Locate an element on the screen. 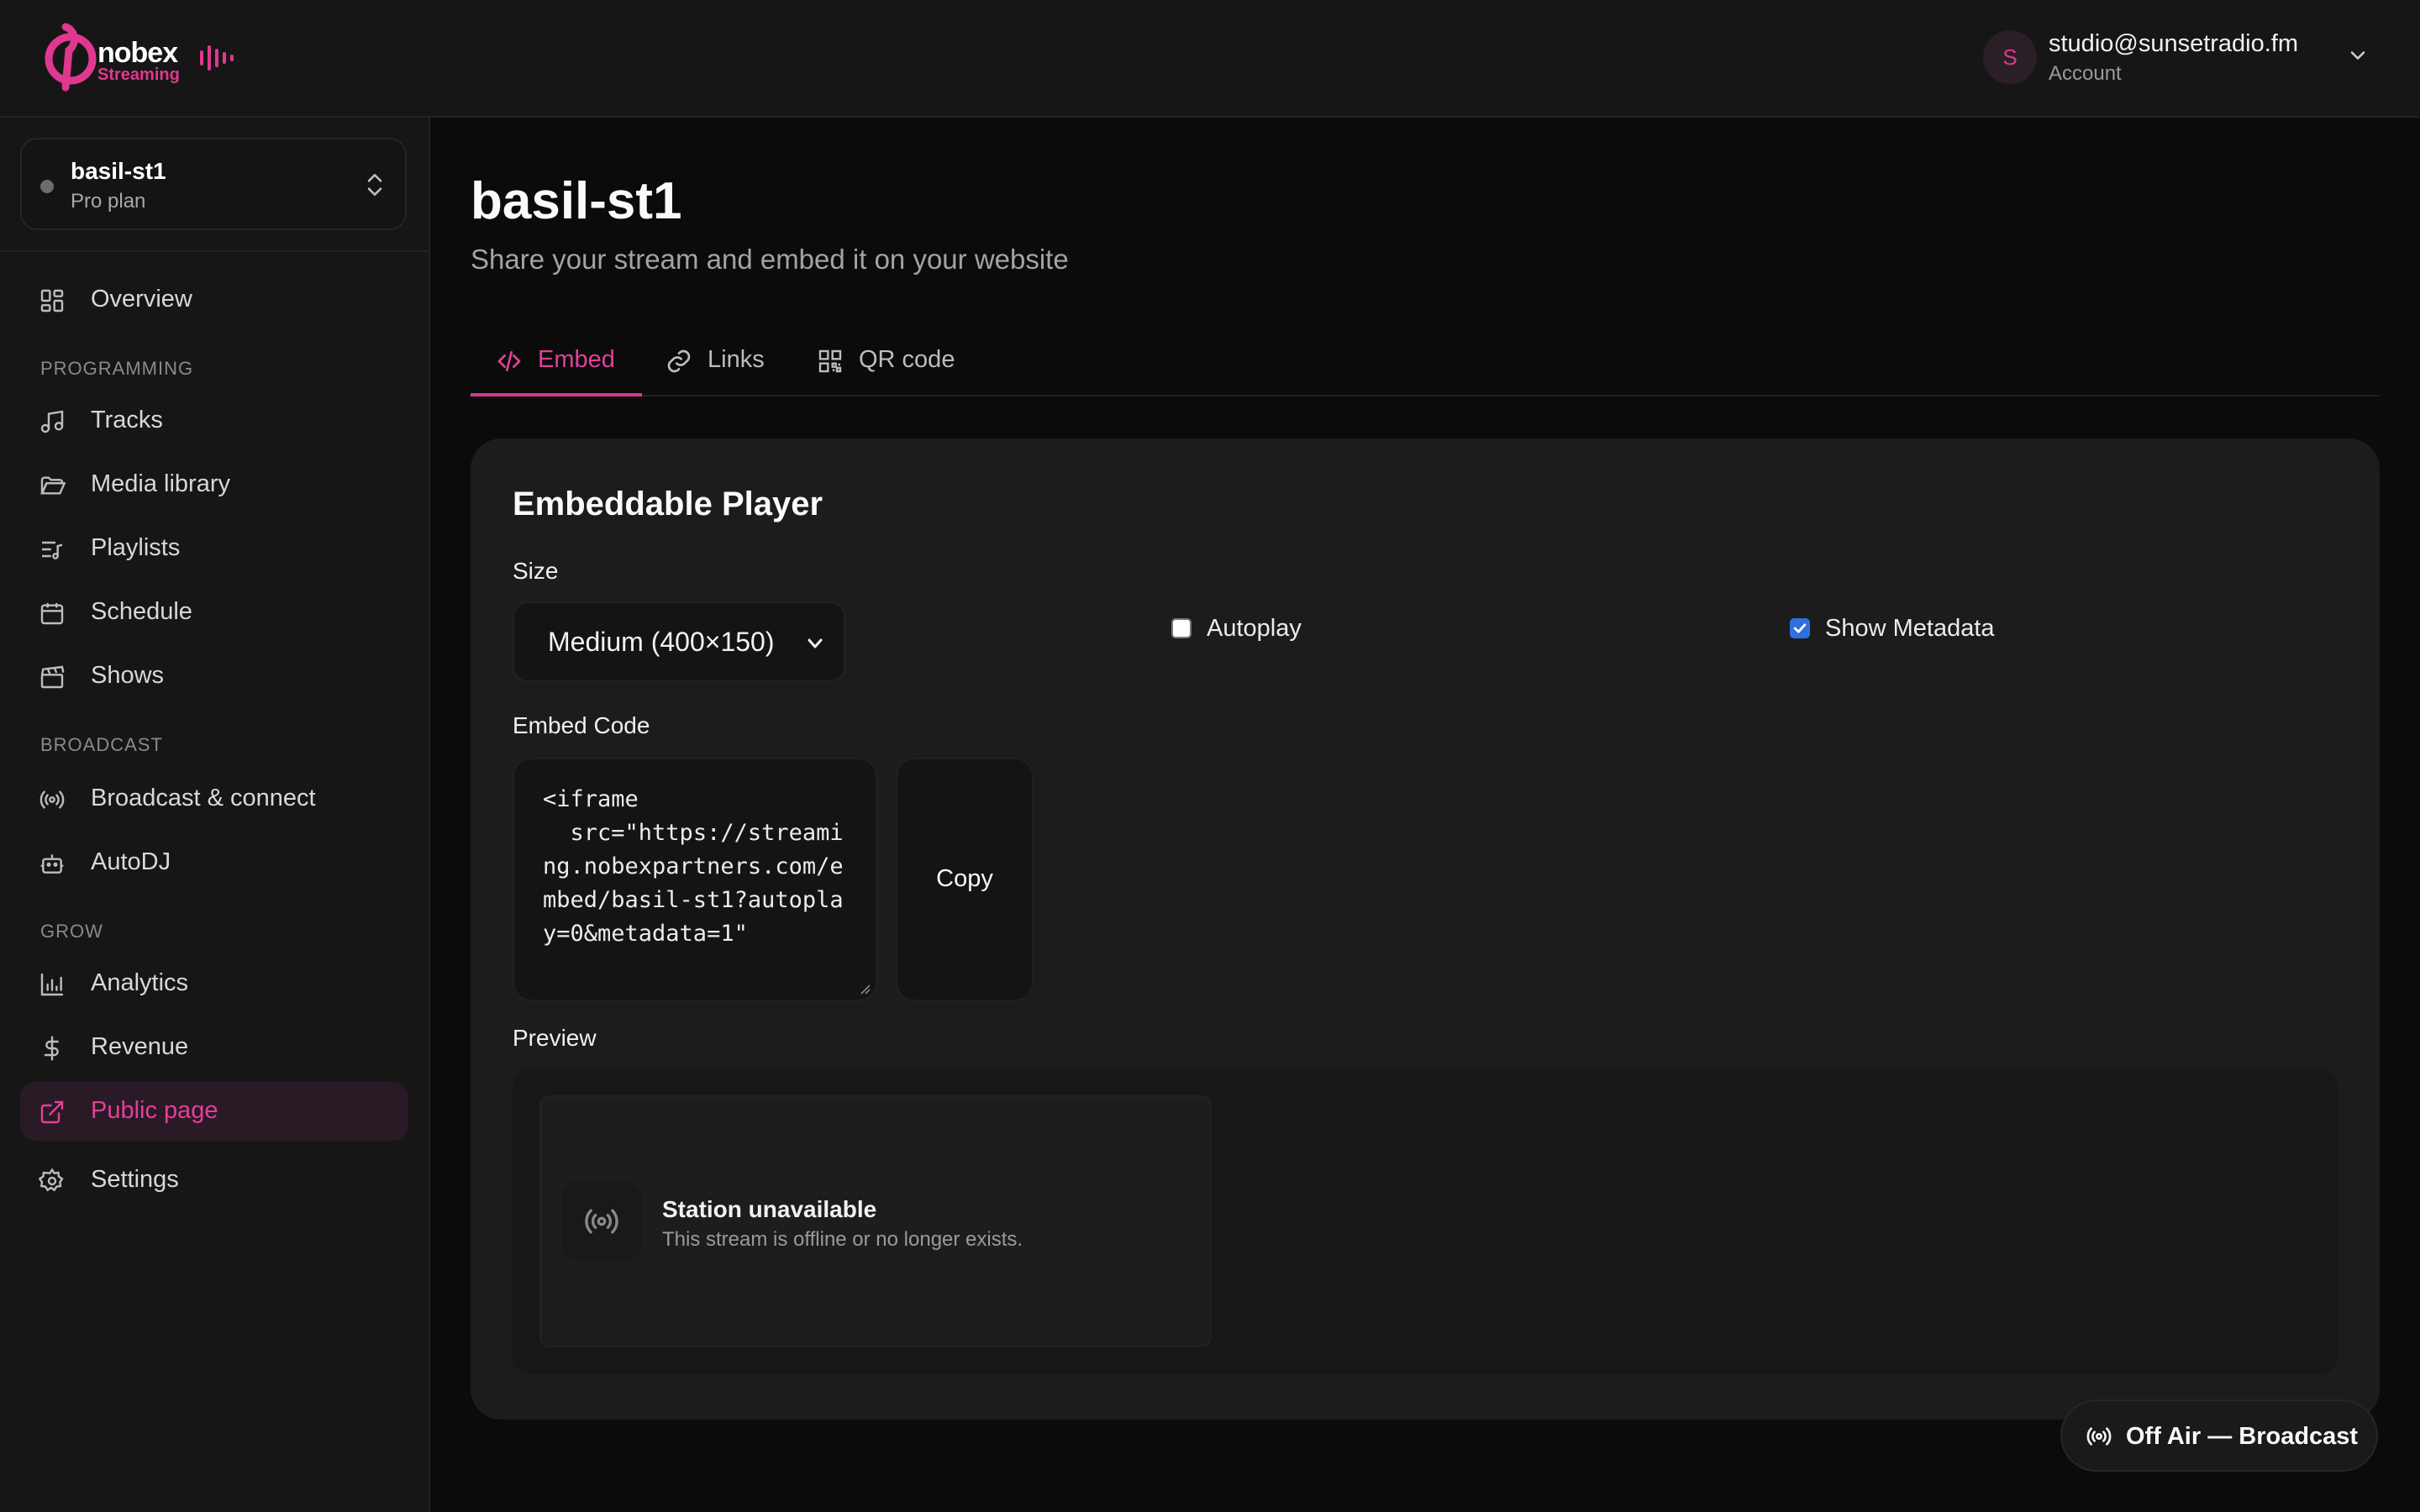 This screenshot has width=2420, height=1512. tab-embed: Embed is located at coordinates (556, 362).